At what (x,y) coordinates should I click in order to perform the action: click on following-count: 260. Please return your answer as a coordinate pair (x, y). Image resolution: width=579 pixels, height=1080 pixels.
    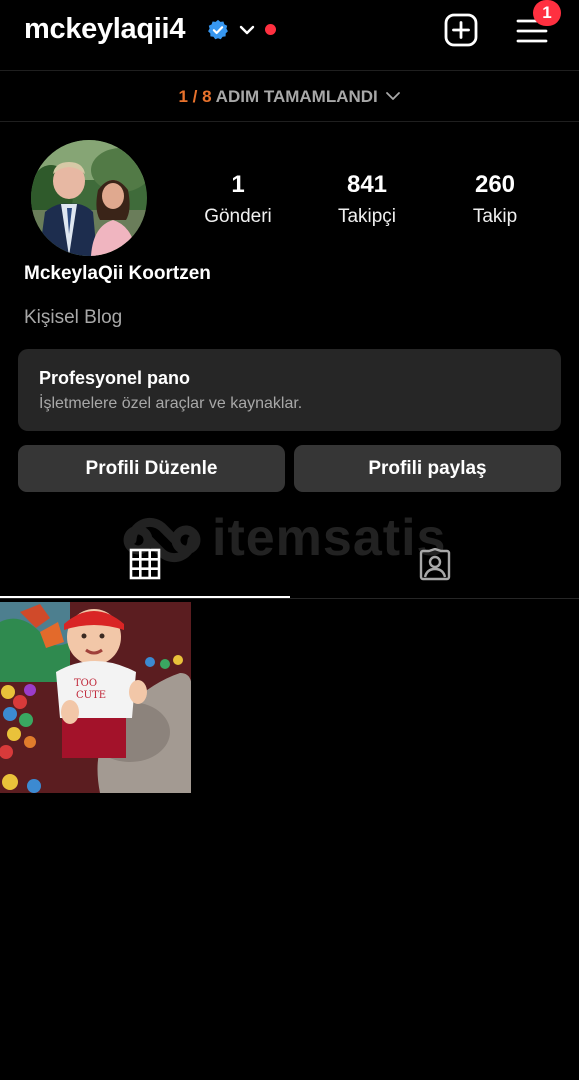
    Looking at the image, I should click on (495, 184).